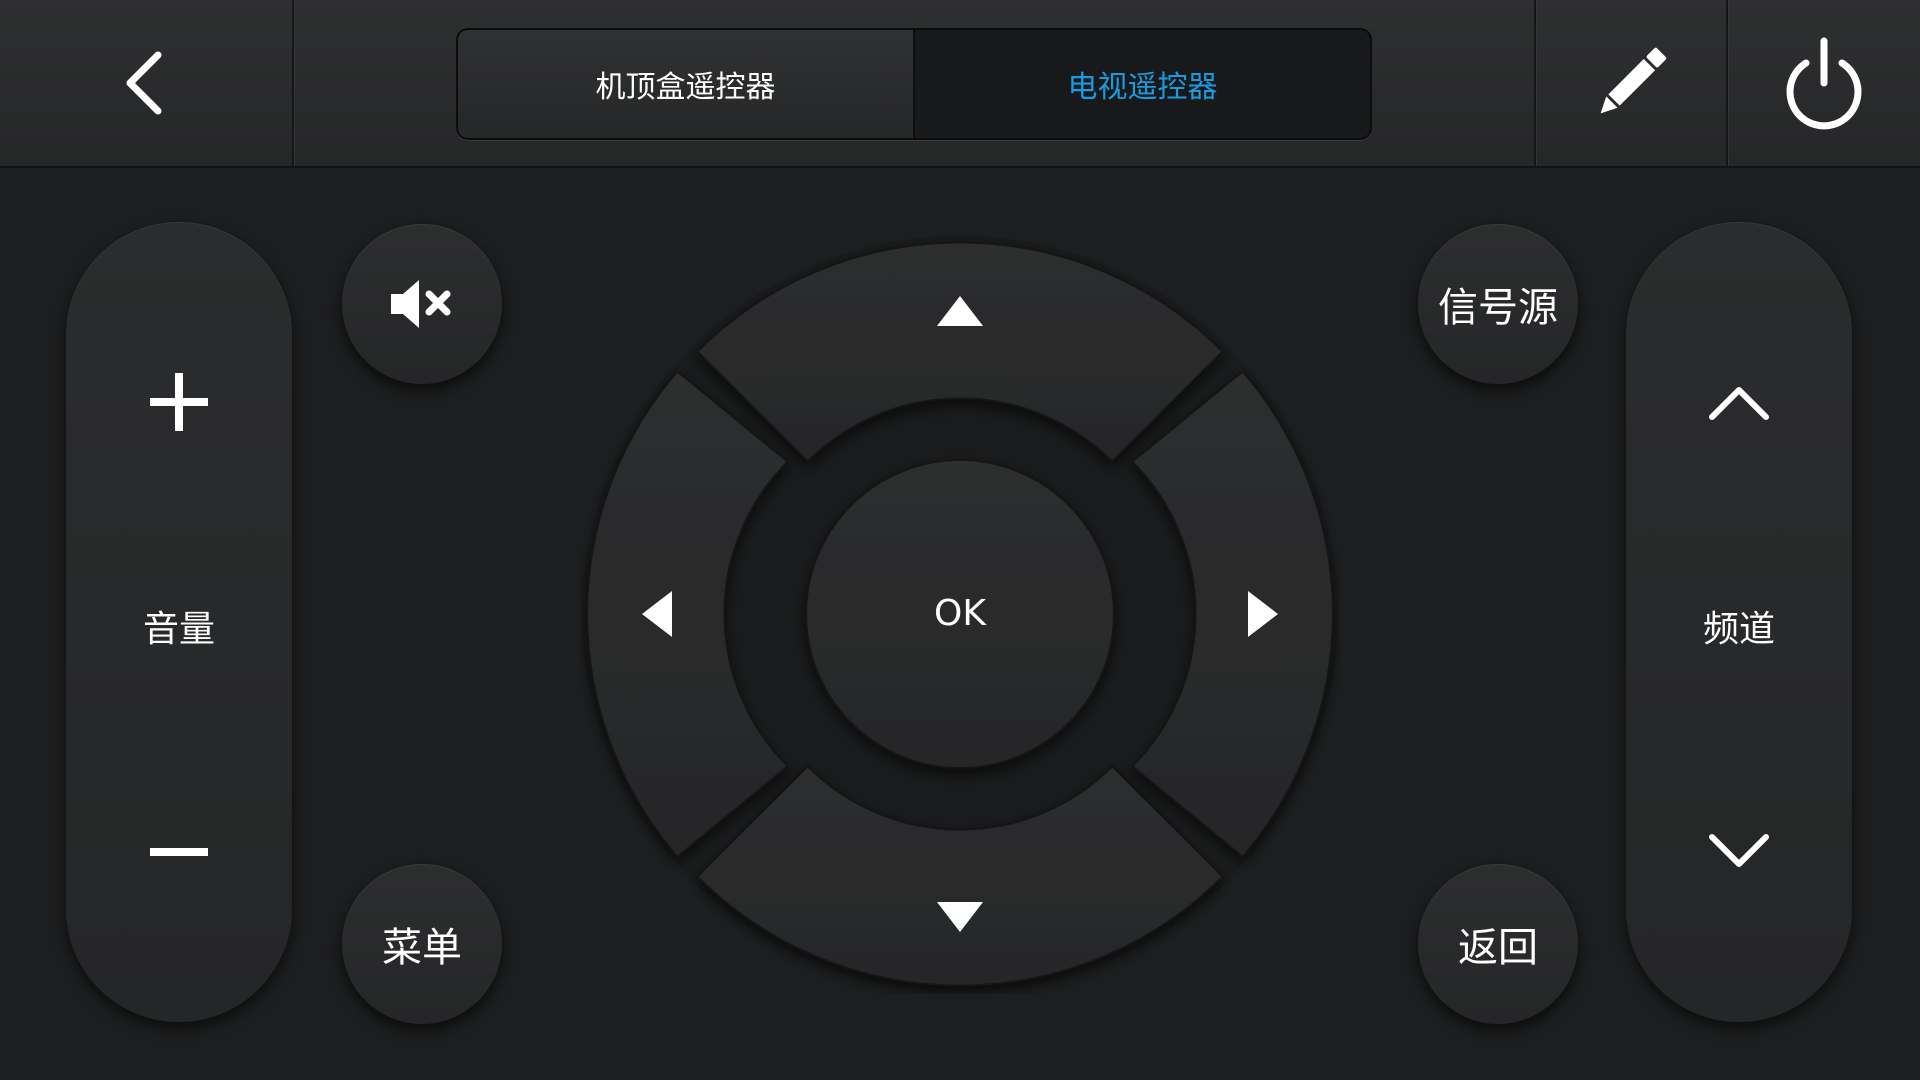 Image resolution: width=1920 pixels, height=1080 pixels. I want to click on back-arrow-icon, so click(144, 83).